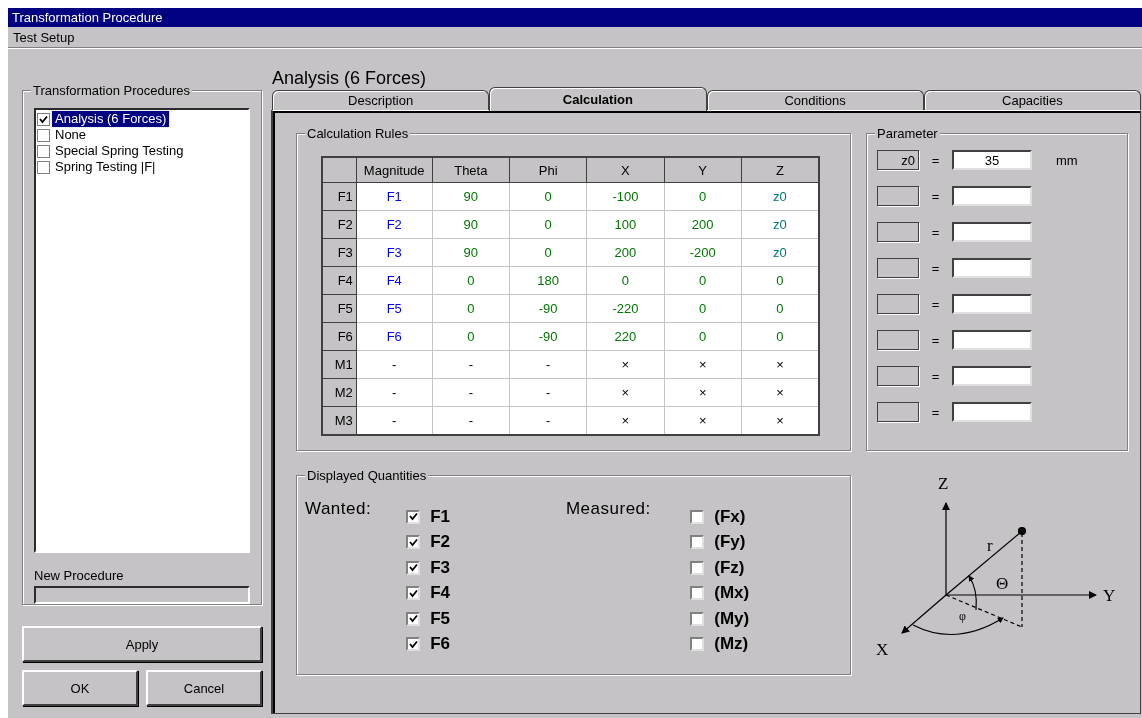 This screenshot has height=718, width=1142. Describe the element at coordinates (815, 100) in the screenshot. I see `tab: Conditions` at that location.